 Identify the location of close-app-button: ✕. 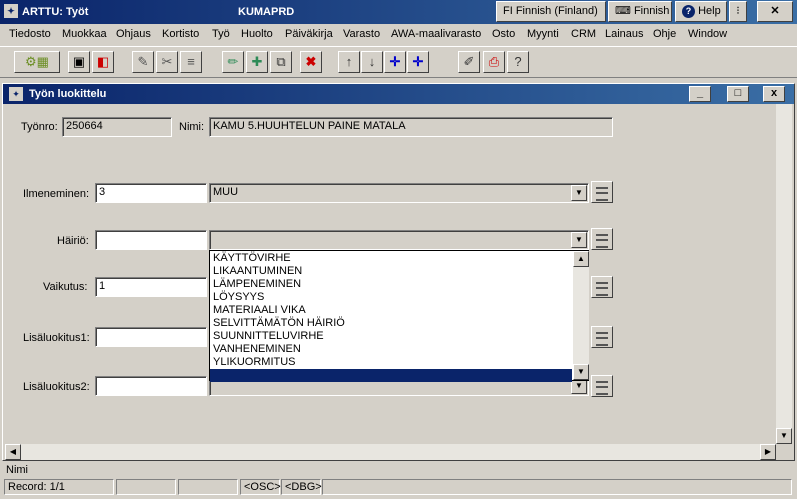
(775, 11).